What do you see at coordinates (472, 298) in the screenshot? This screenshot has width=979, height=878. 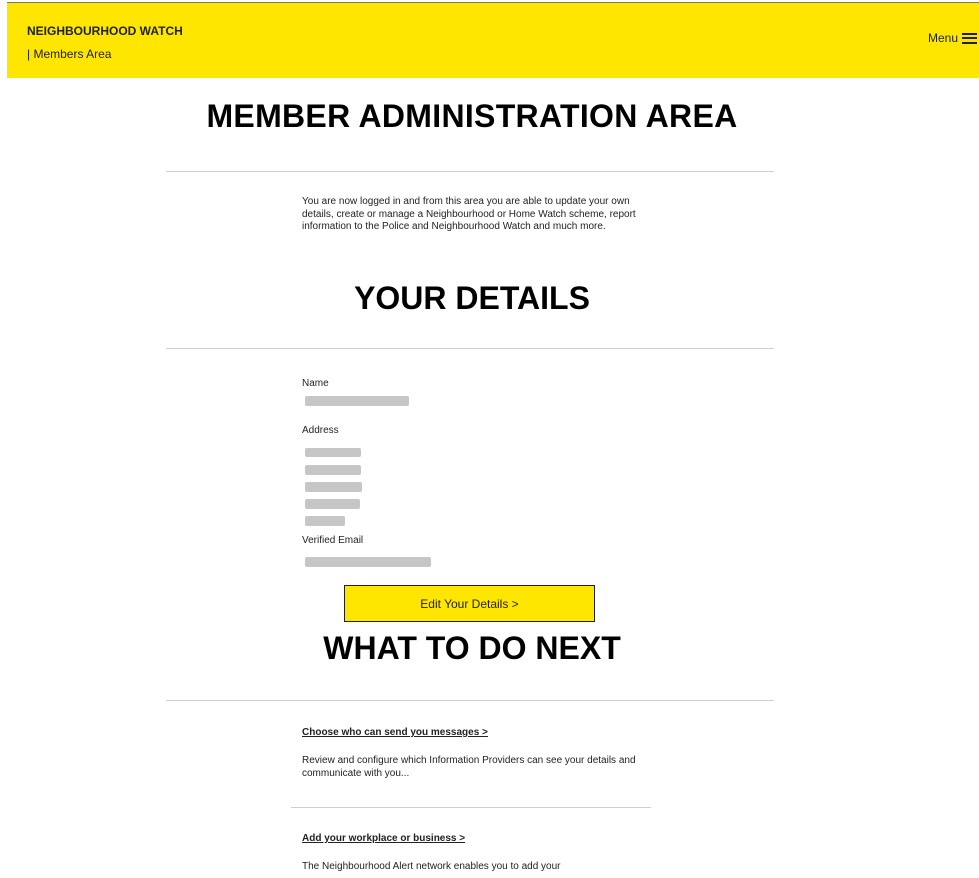 I see `your-details-heading: YOUR DETAILS` at bounding box center [472, 298].